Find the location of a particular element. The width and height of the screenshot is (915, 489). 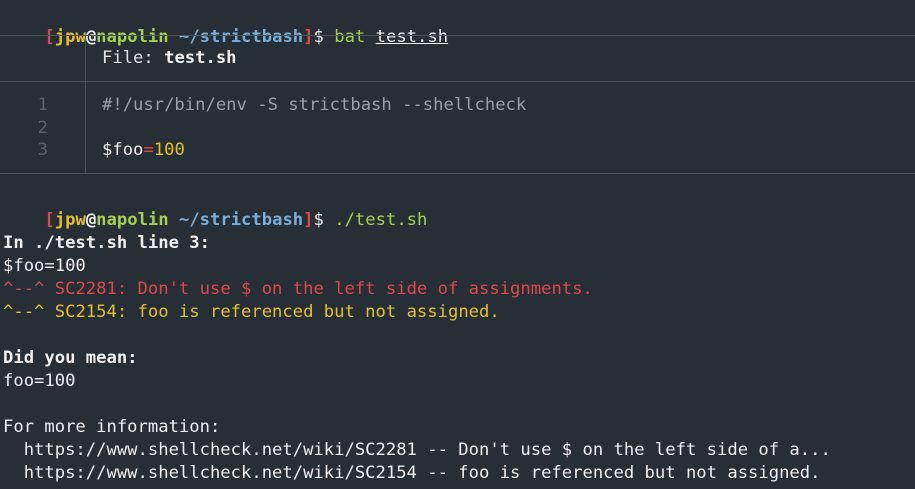

command-run-script: ./test.sh is located at coordinates (381, 220).